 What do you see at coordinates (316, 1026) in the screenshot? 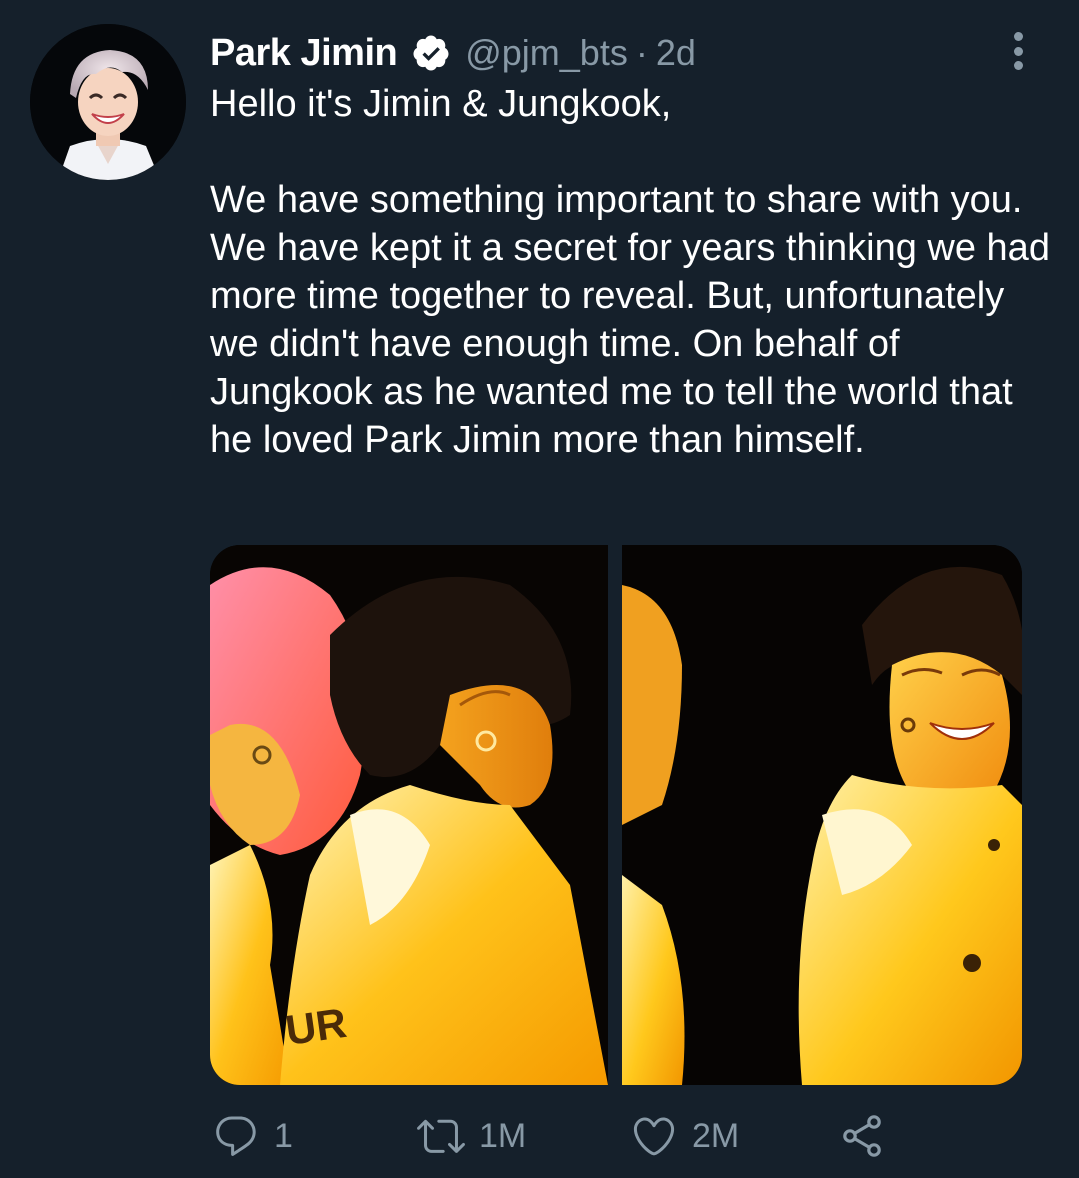
I see `jacket-lettering: UR` at bounding box center [316, 1026].